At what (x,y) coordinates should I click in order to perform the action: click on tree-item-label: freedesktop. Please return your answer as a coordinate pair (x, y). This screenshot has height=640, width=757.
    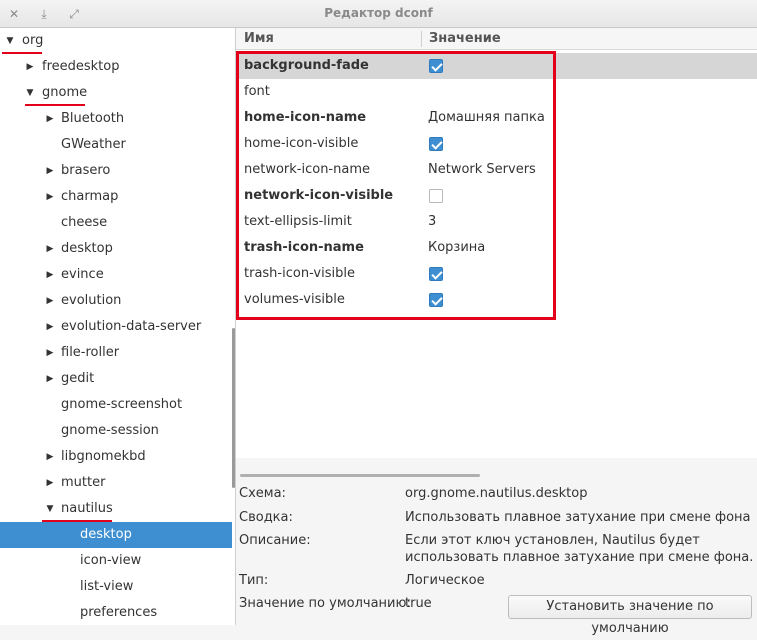
    Looking at the image, I should click on (81, 66).